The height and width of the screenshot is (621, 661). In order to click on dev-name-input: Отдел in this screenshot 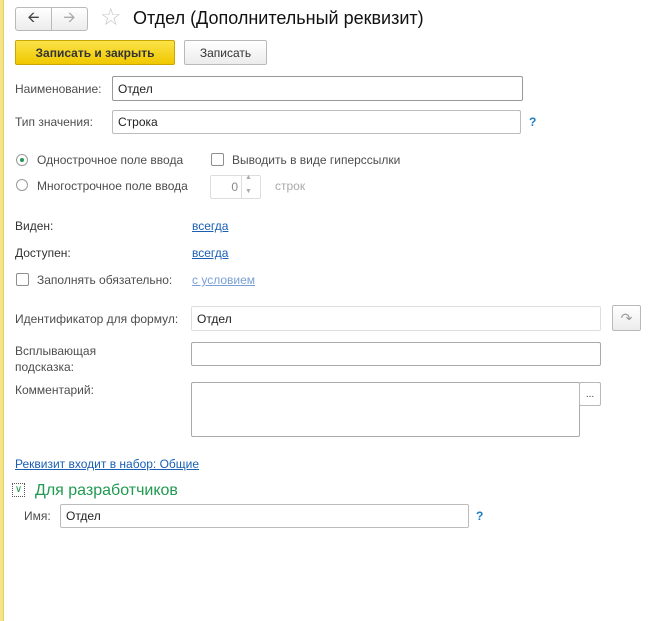, I will do `click(264, 516)`.